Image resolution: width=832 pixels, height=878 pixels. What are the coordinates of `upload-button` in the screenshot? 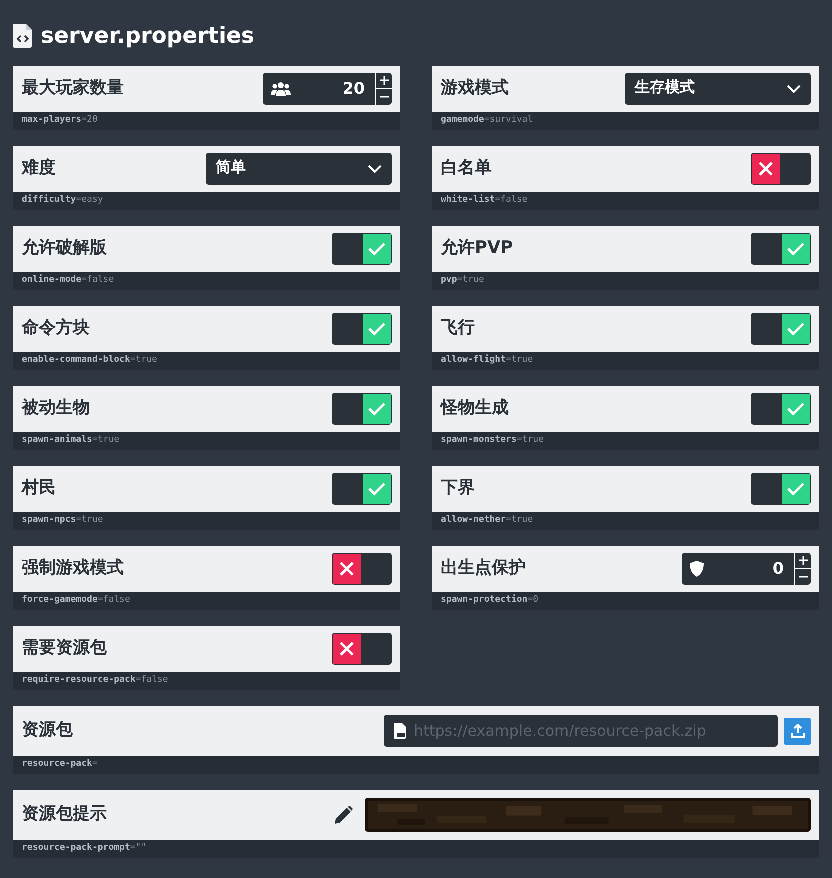 It's located at (797, 731).